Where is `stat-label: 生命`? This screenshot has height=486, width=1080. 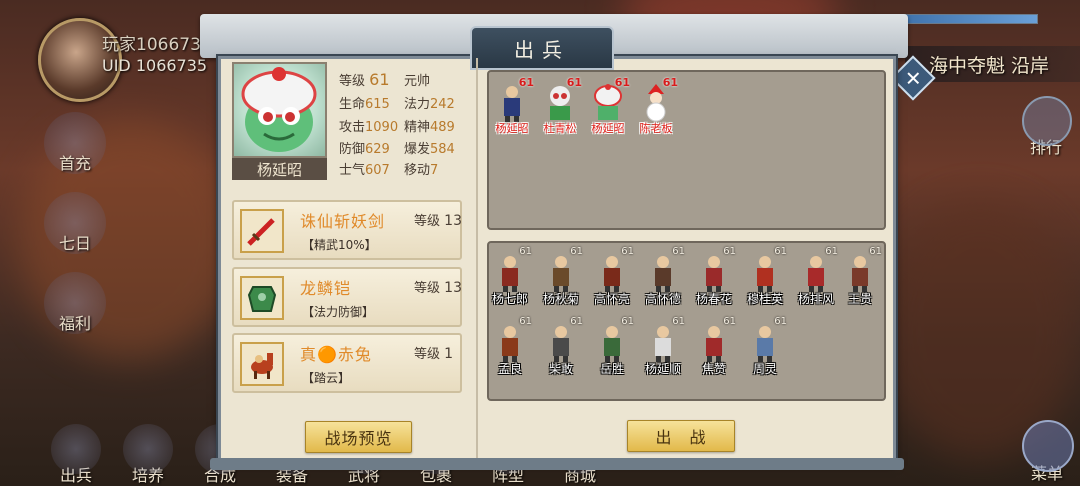 stat-label: 生命 is located at coordinates (352, 104).